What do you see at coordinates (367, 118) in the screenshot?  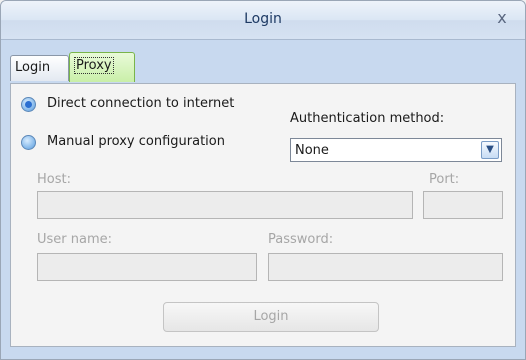 I see `auth-method-label: Authentication method:` at bounding box center [367, 118].